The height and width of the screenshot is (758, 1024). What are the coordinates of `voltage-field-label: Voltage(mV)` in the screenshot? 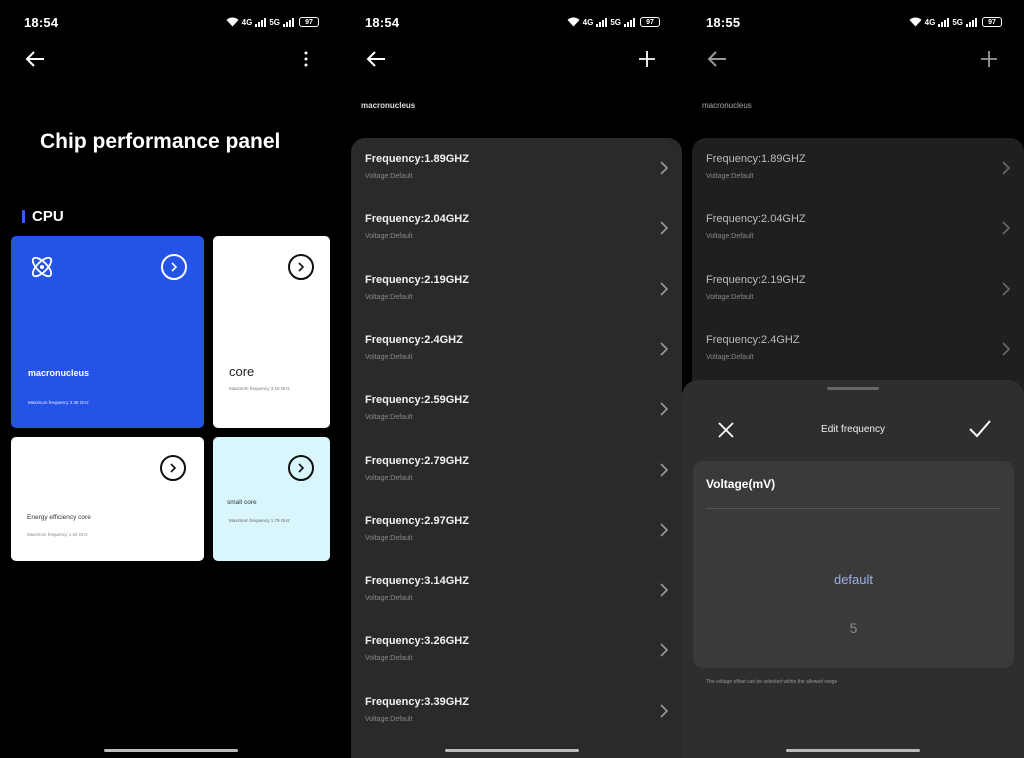 It's located at (741, 484).